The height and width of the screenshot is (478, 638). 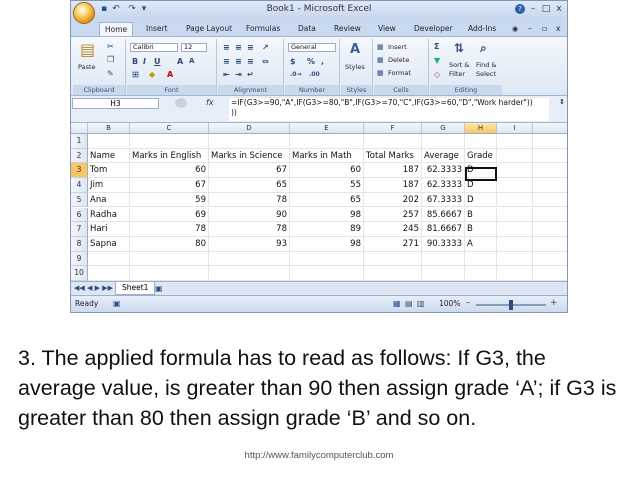 I want to click on ribbon-restore-button: ▫, so click(x=544, y=29).